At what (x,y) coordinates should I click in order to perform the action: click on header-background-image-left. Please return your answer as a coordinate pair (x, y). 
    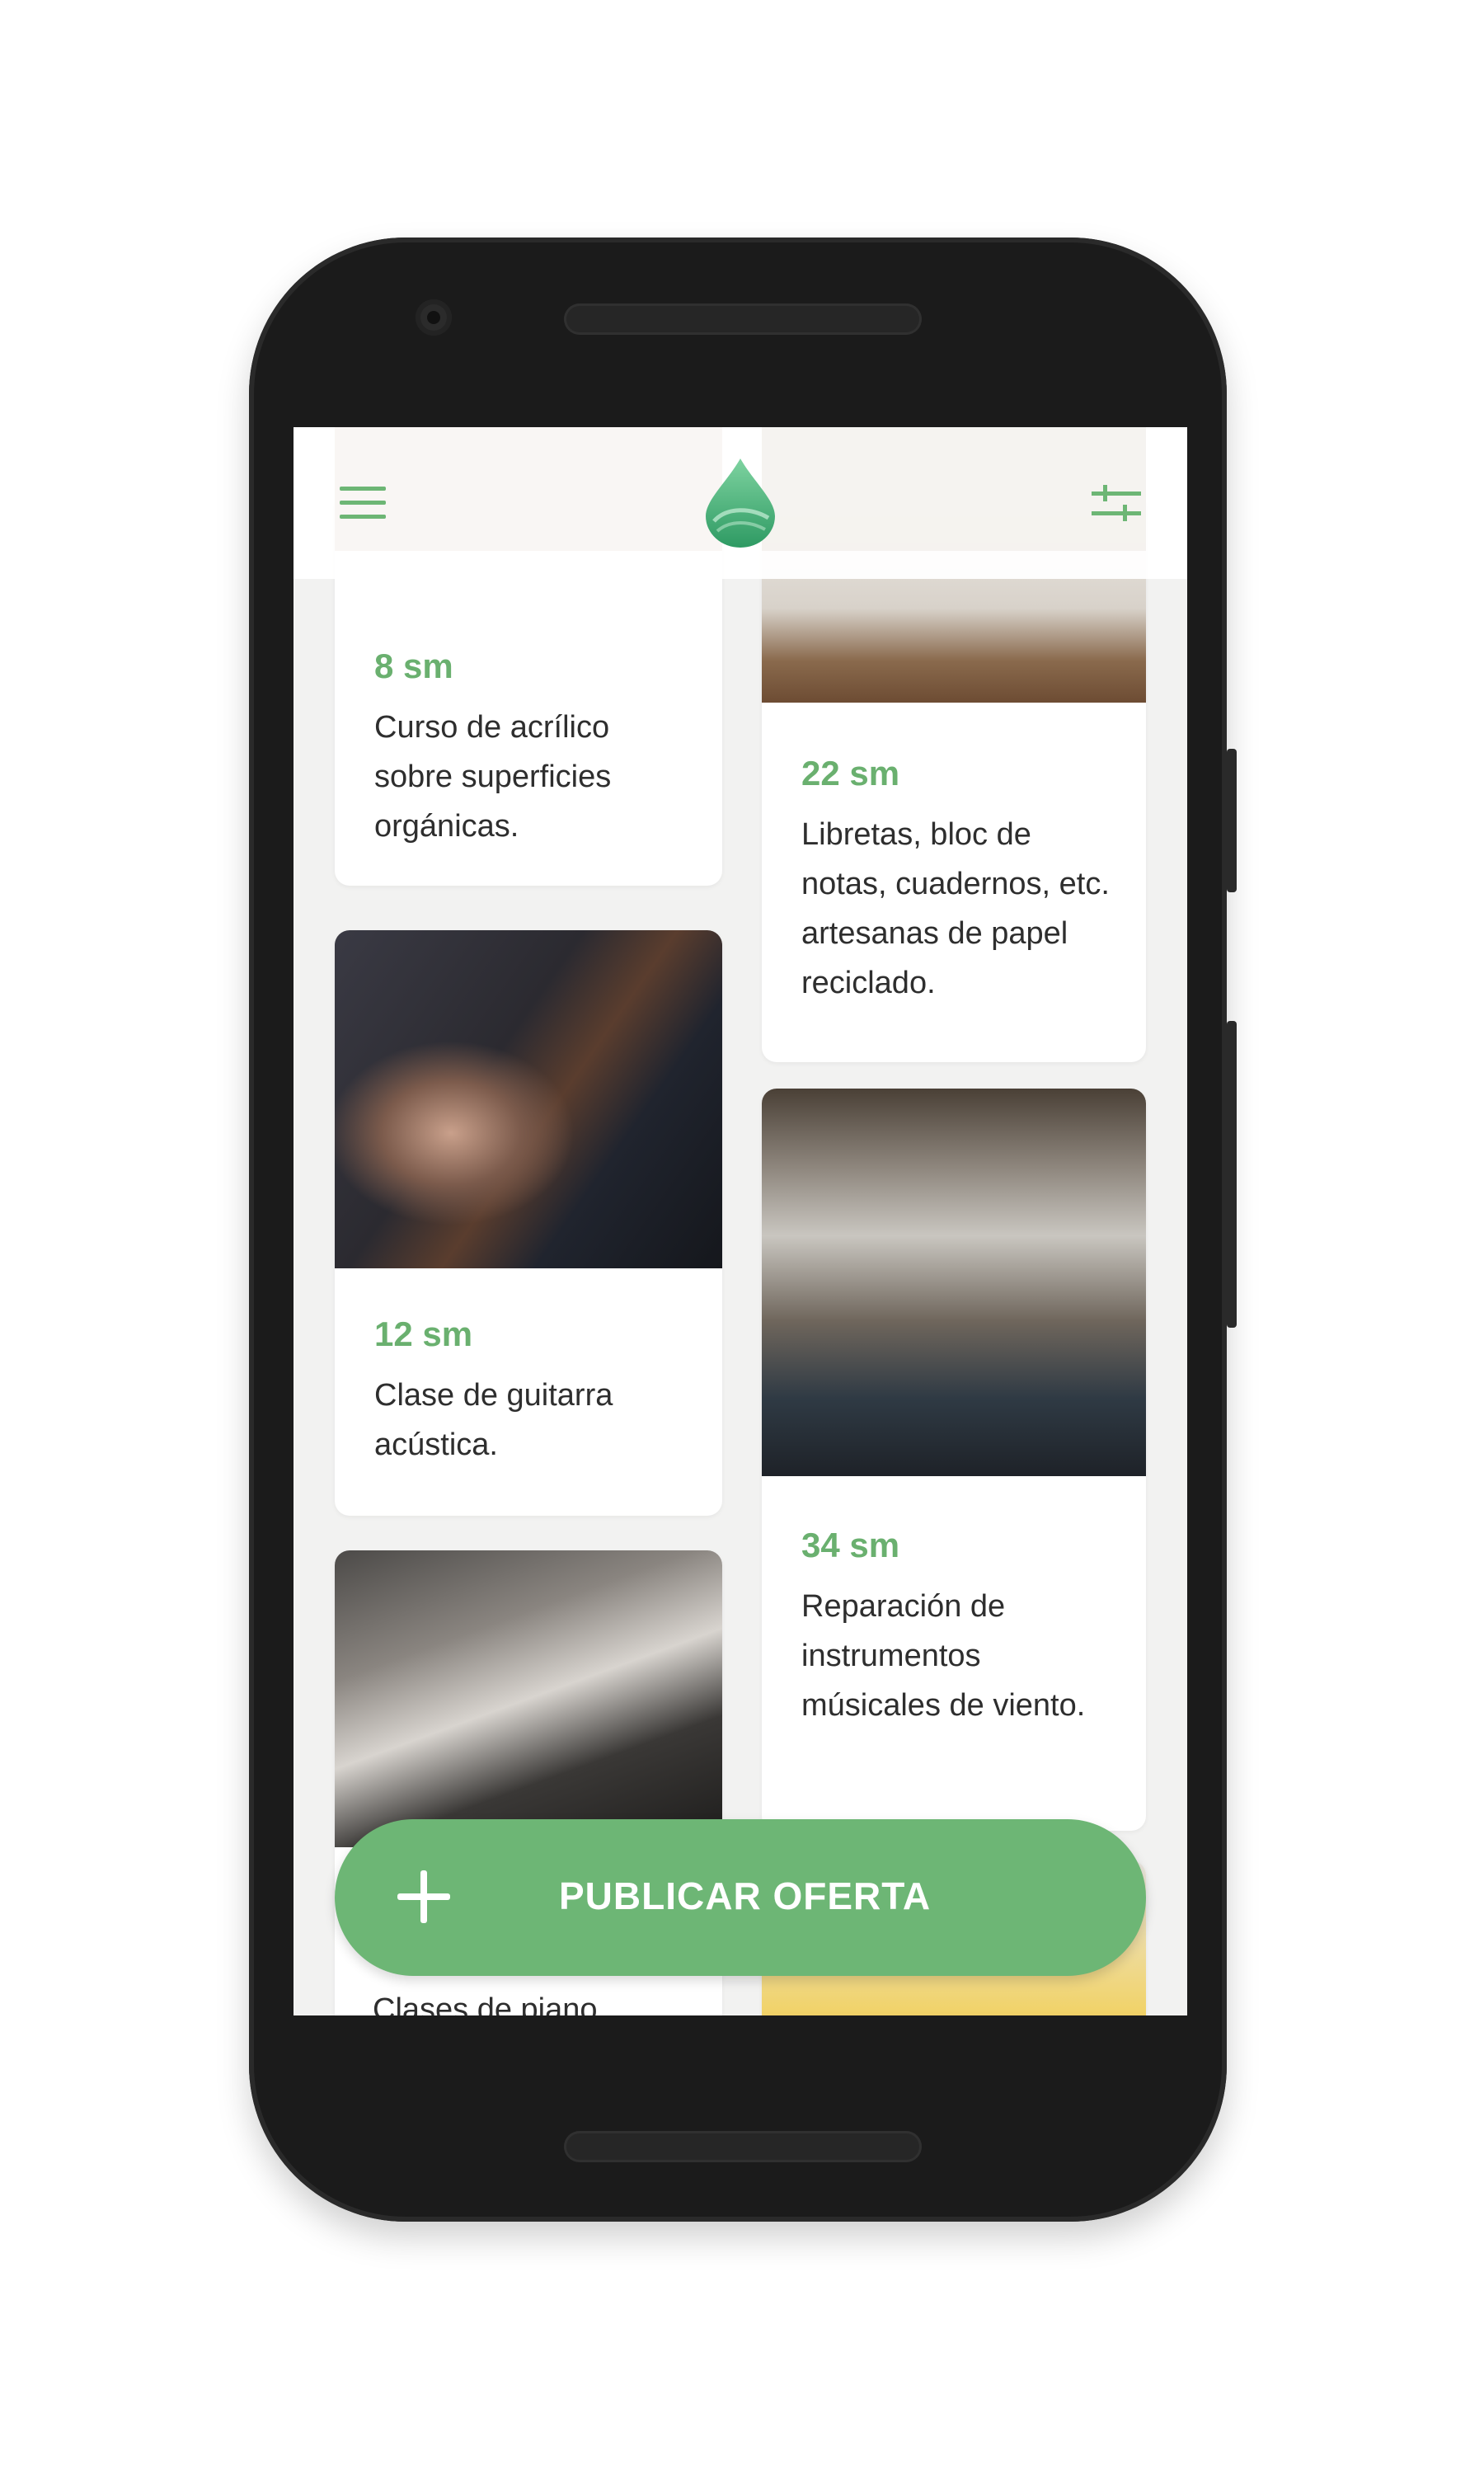
    Looking at the image, I should click on (528, 489).